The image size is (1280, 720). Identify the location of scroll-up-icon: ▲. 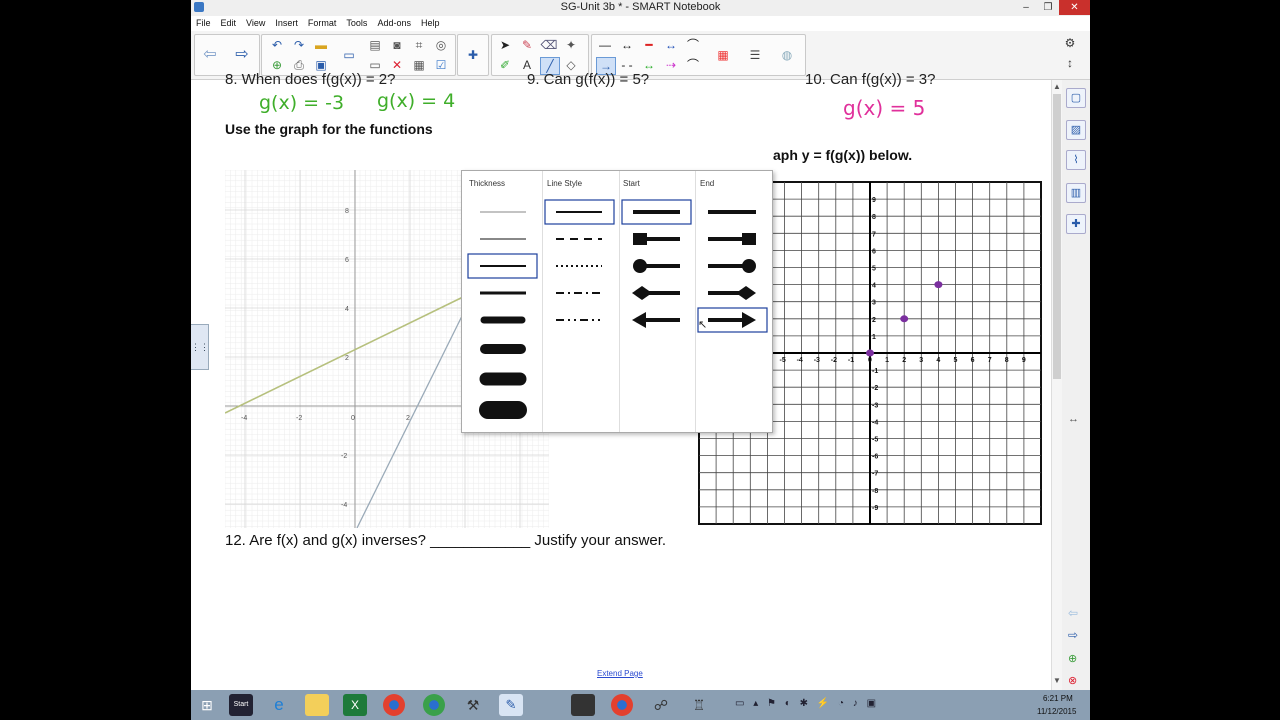
(1057, 86).